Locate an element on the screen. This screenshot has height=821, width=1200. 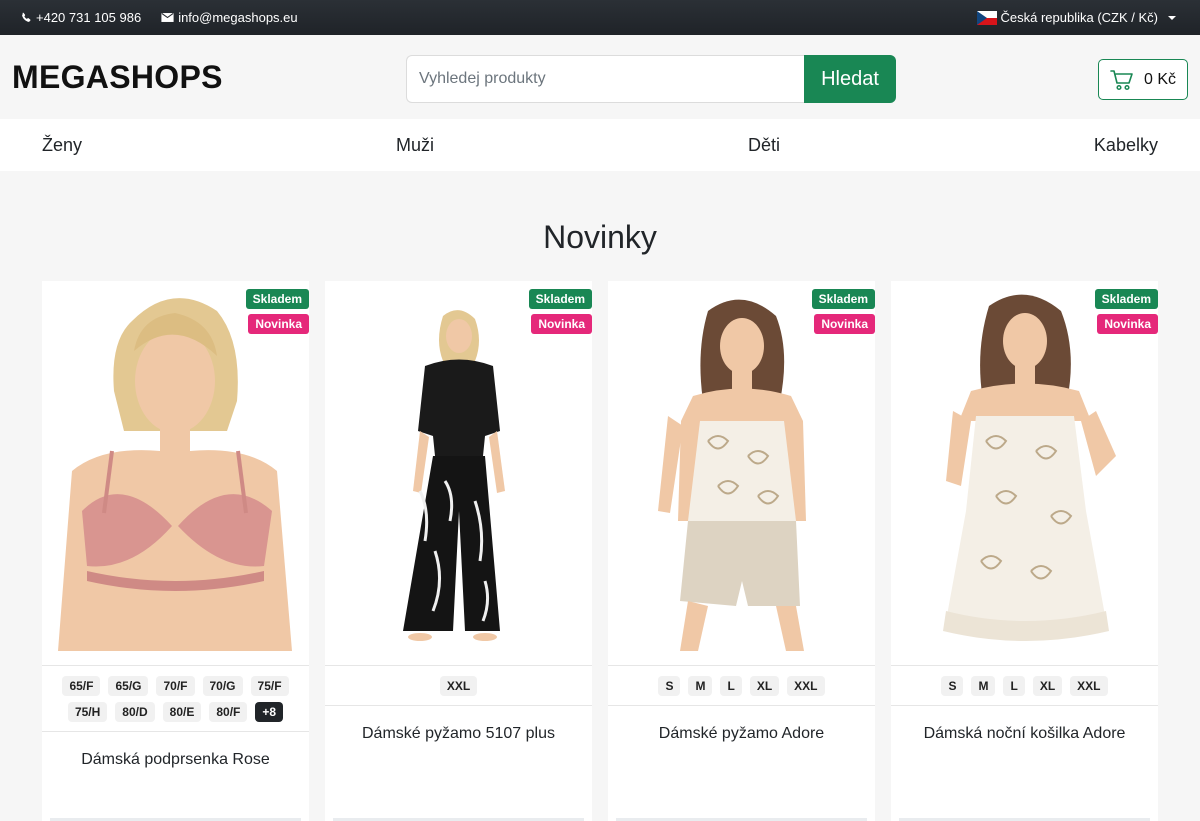
phone-number: +420 731 105 986 is located at coordinates (89, 17).